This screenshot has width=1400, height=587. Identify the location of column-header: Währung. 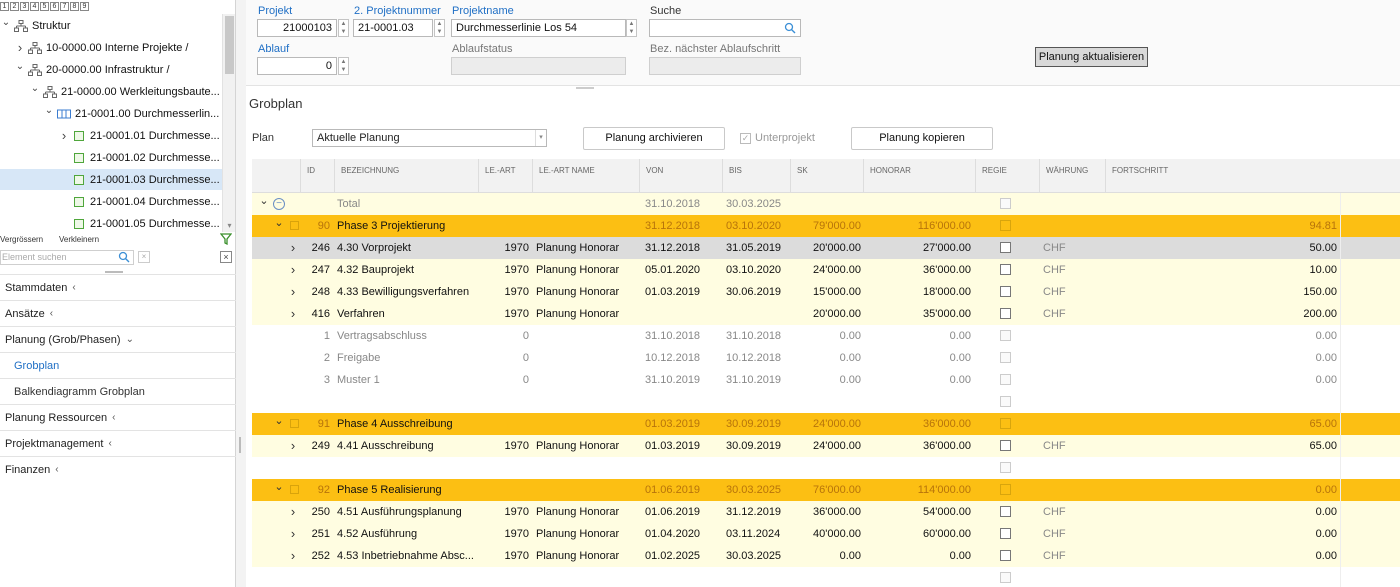
(1072, 176).